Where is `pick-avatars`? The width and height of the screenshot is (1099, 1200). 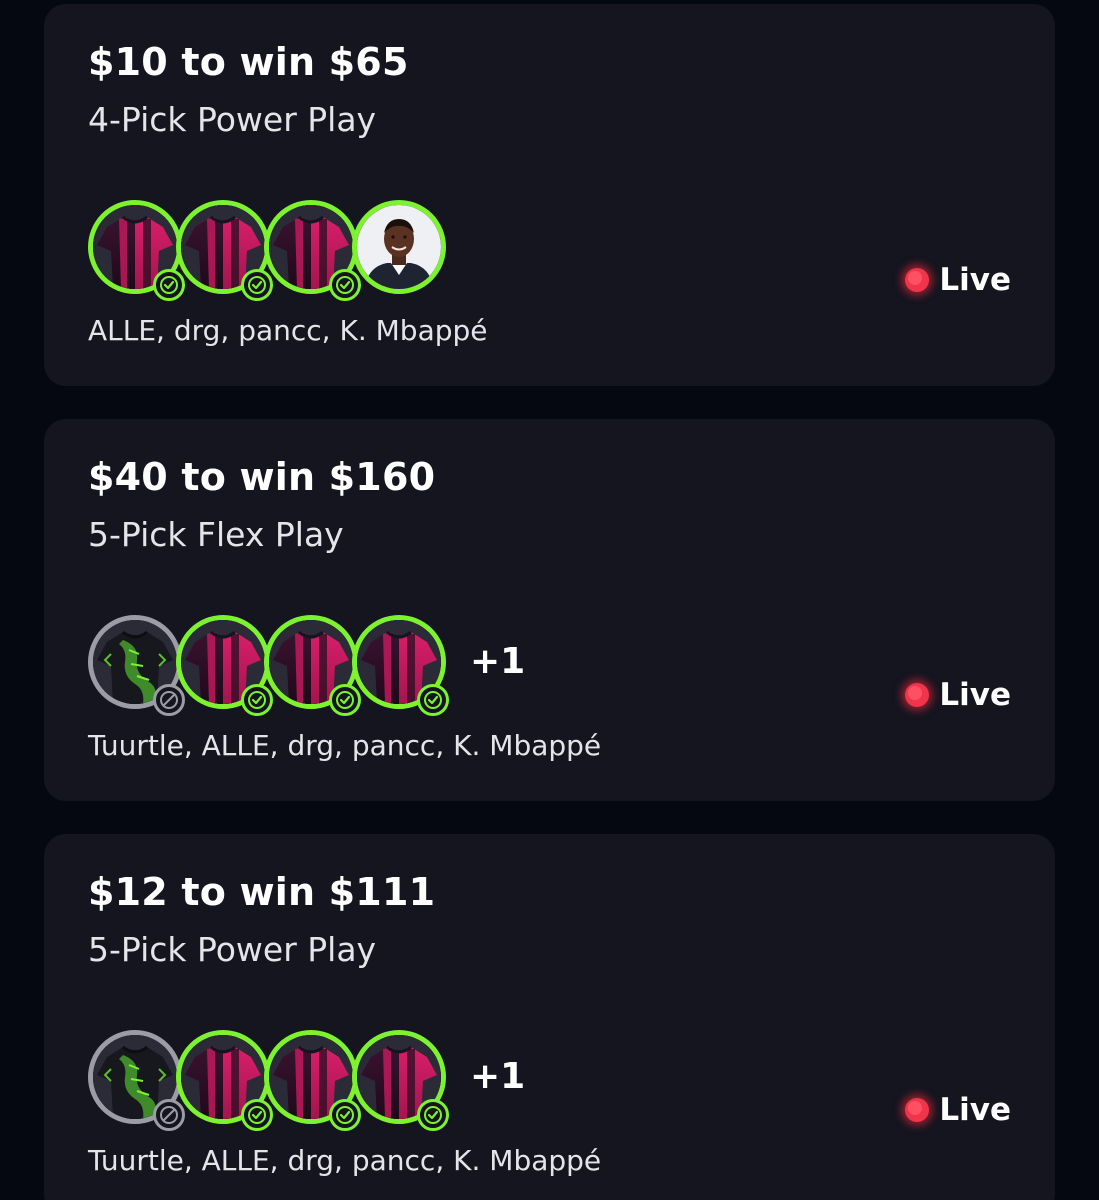 pick-avatars is located at coordinates (308, 250).